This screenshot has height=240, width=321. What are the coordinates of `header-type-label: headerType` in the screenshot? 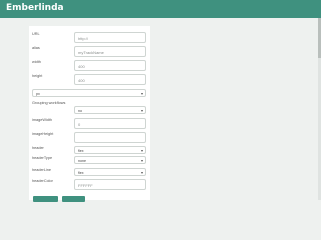 It's located at (42, 158).